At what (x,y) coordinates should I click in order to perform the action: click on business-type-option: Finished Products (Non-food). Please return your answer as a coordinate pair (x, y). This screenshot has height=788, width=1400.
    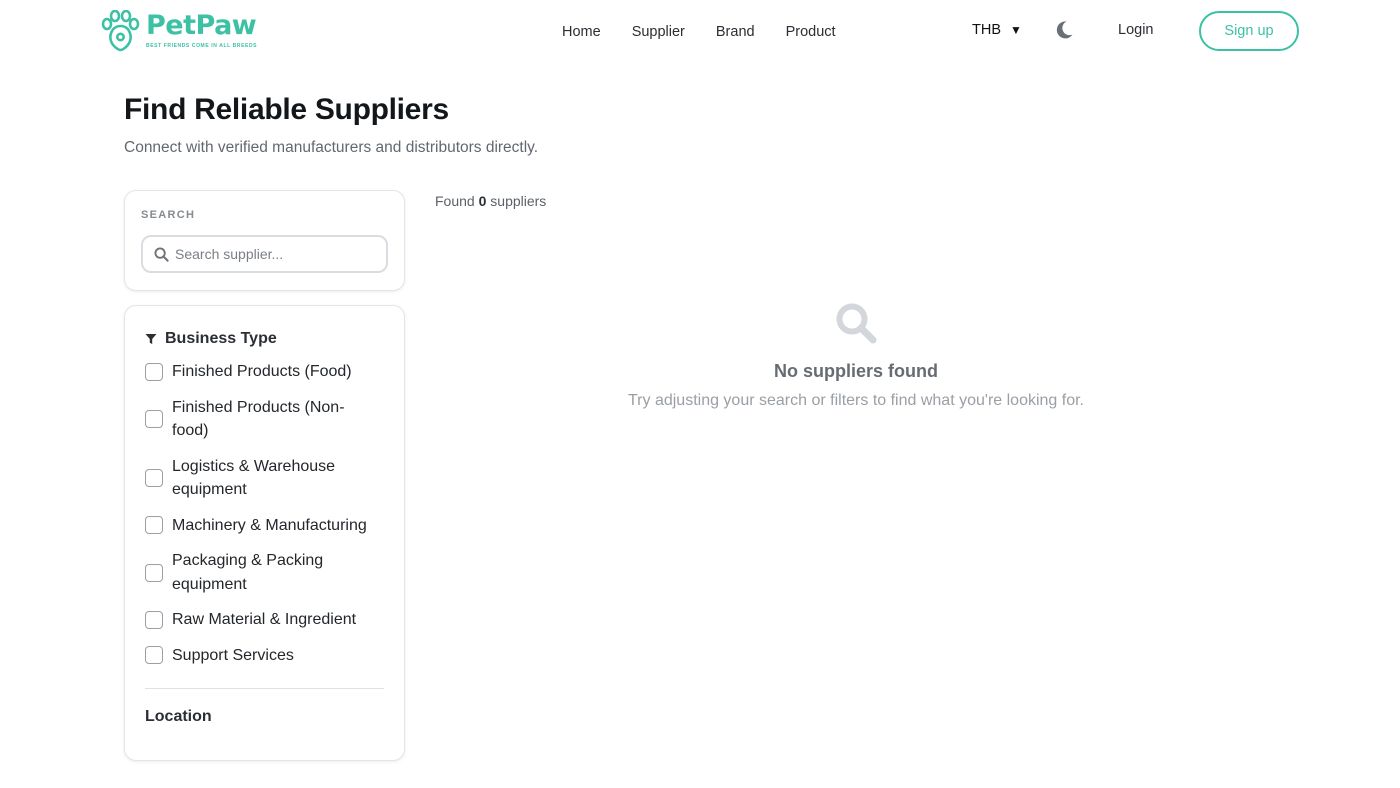
    Looking at the image, I should click on (267, 419).